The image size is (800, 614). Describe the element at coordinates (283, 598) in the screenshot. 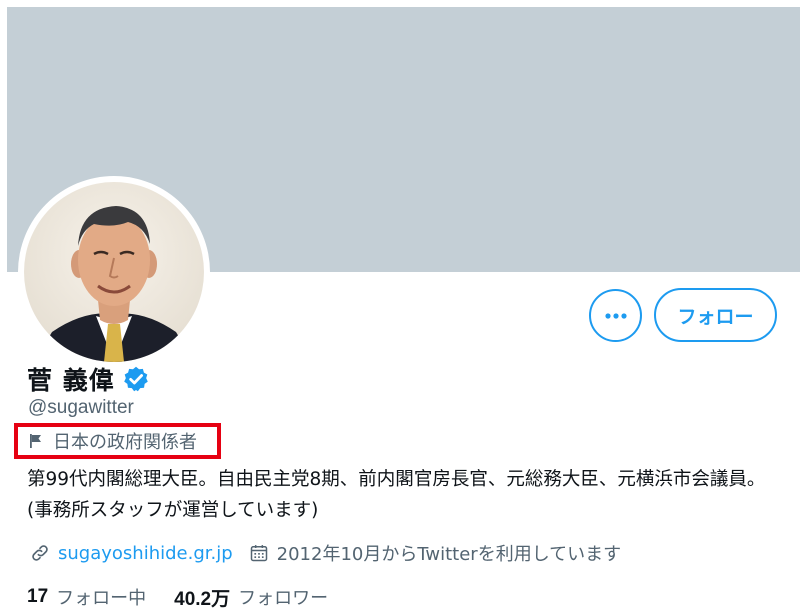

I see `followers-label: フォロワー` at that location.